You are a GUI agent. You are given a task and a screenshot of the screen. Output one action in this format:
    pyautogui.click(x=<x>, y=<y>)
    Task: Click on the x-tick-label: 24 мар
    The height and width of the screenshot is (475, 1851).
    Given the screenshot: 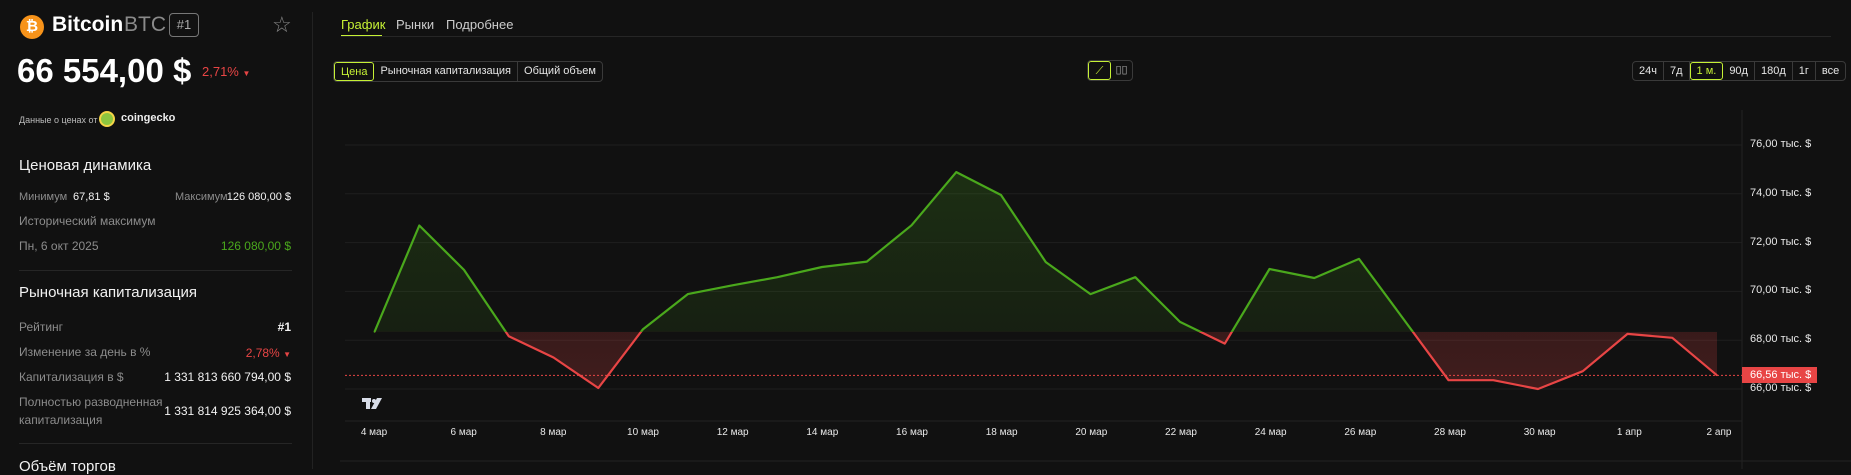 What is the action you would take?
    pyautogui.click(x=1270, y=432)
    